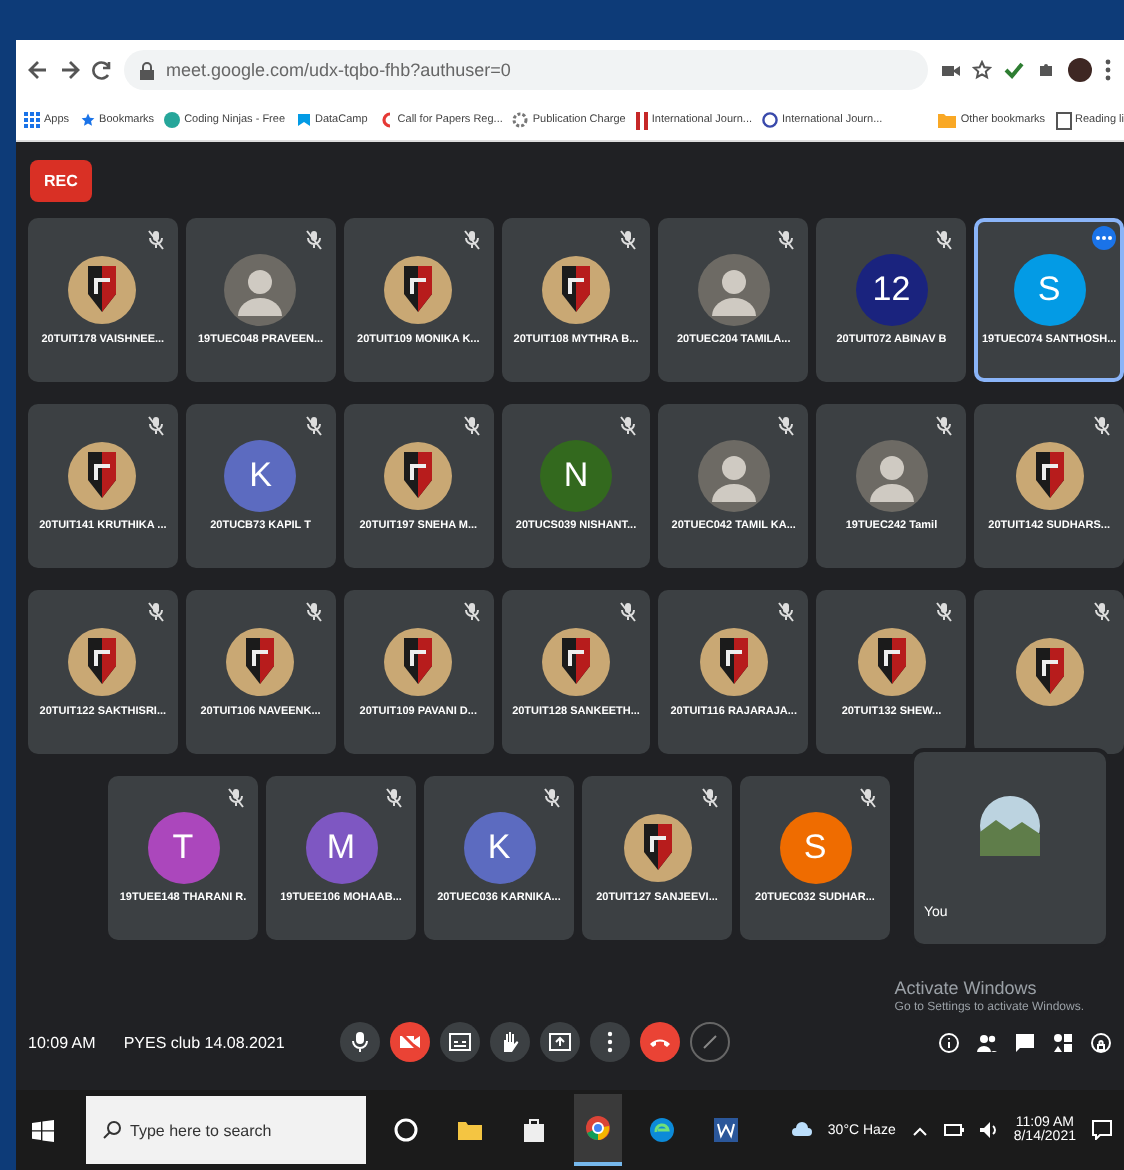 The width and height of the screenshot is (1124, 1170). What do you see at coordinates (801, 1130) in the screenshot?
I see `weather-icon` at bounding box center [801, 1130].